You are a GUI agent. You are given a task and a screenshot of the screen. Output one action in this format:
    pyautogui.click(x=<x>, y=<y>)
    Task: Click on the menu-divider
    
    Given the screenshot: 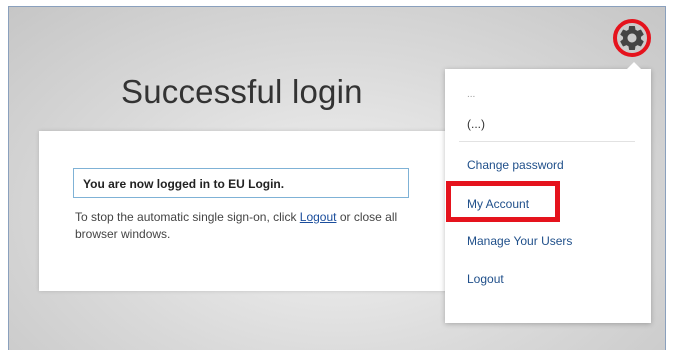 What is the action you would take?
    pyautogui.click(x=547, y=141)
    